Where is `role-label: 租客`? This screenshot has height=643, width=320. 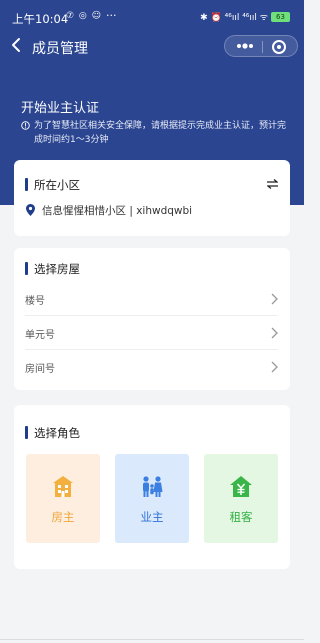 role-label: 租客 is located at coordinates (241, 517).